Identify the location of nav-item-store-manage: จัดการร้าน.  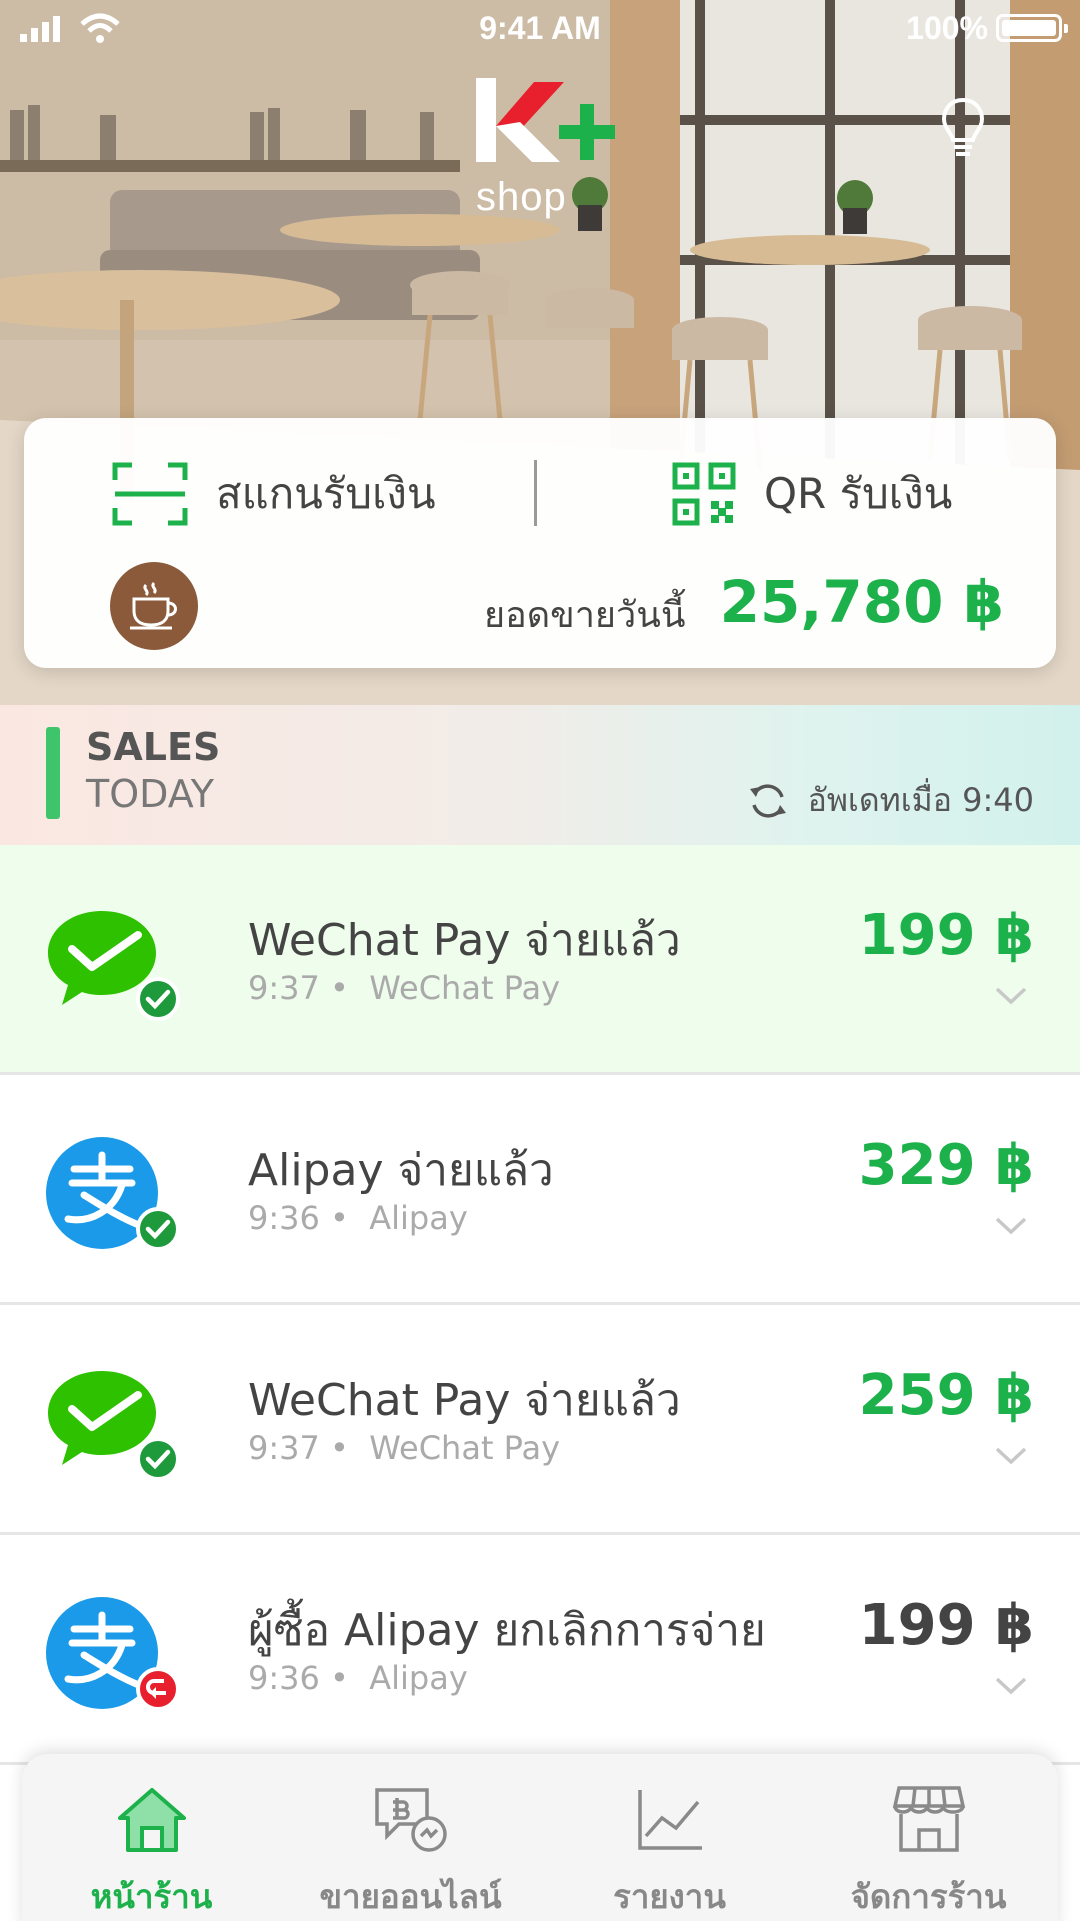
(928, 1837).